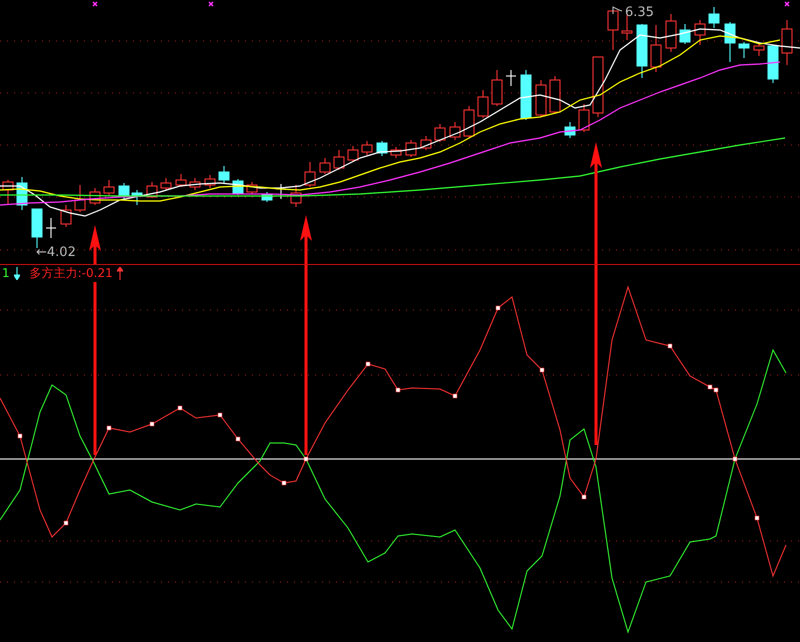 The width and height of the screenshot is (800, 642). Describe the element at coordinates (56, 252) in the screenshot. I see `low-price-label: ←4.02` at that location.